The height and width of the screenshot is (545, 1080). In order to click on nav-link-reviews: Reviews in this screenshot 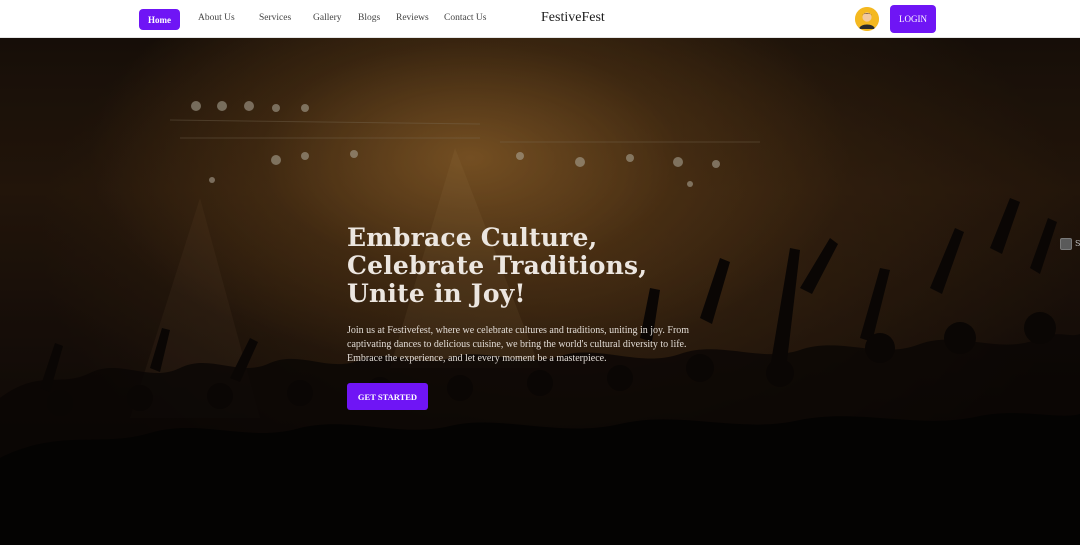, I will do `click(412, 18)`.